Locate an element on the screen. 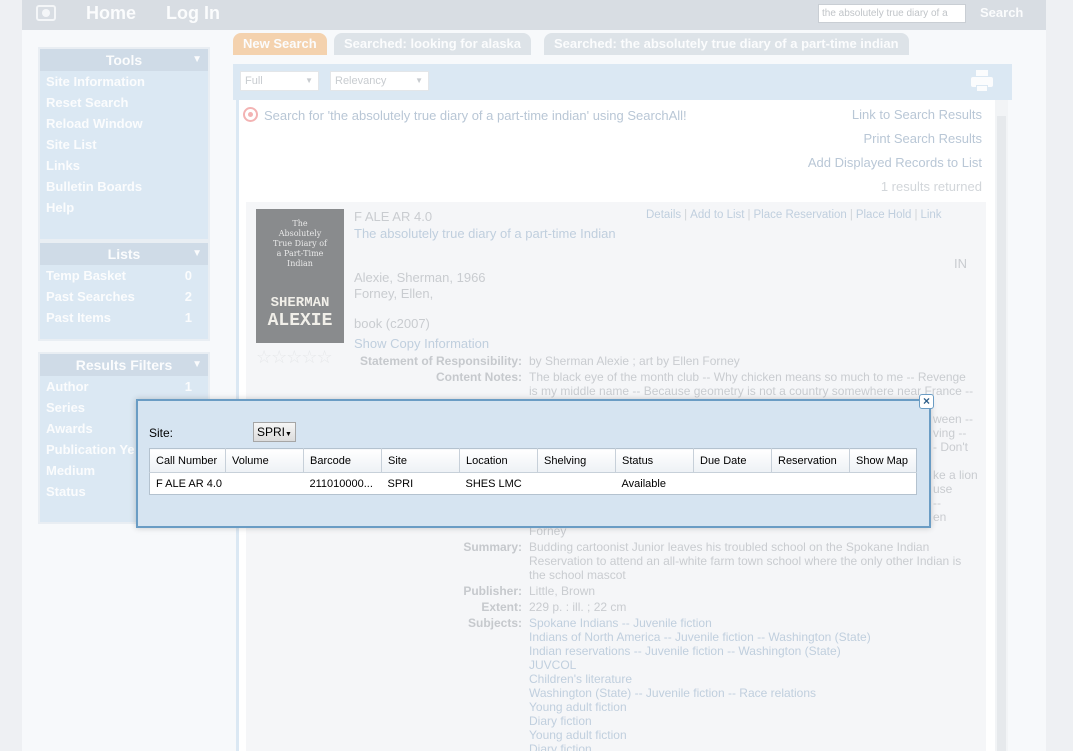 The width and height of the screenshot is (1073, 751). results-scrollbar is located at coordinates (1001, 425).